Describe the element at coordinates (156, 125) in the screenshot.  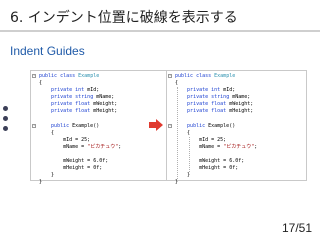
I see `right-arrow-icon` at that location.